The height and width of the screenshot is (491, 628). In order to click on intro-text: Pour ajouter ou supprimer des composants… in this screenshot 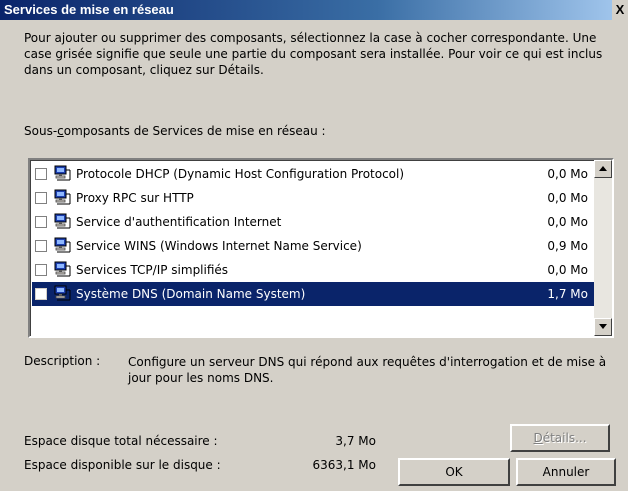, I will do `click(313, 54)`.